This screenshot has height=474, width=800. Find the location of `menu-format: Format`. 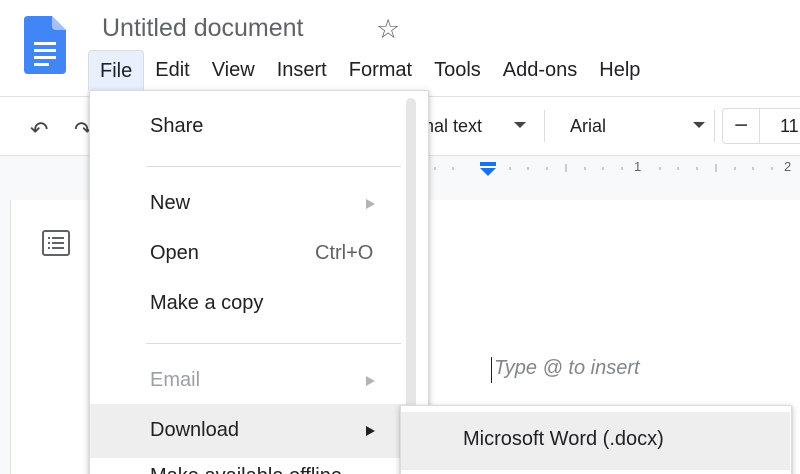

menu-format: Format is located at coordinates (380, 70).